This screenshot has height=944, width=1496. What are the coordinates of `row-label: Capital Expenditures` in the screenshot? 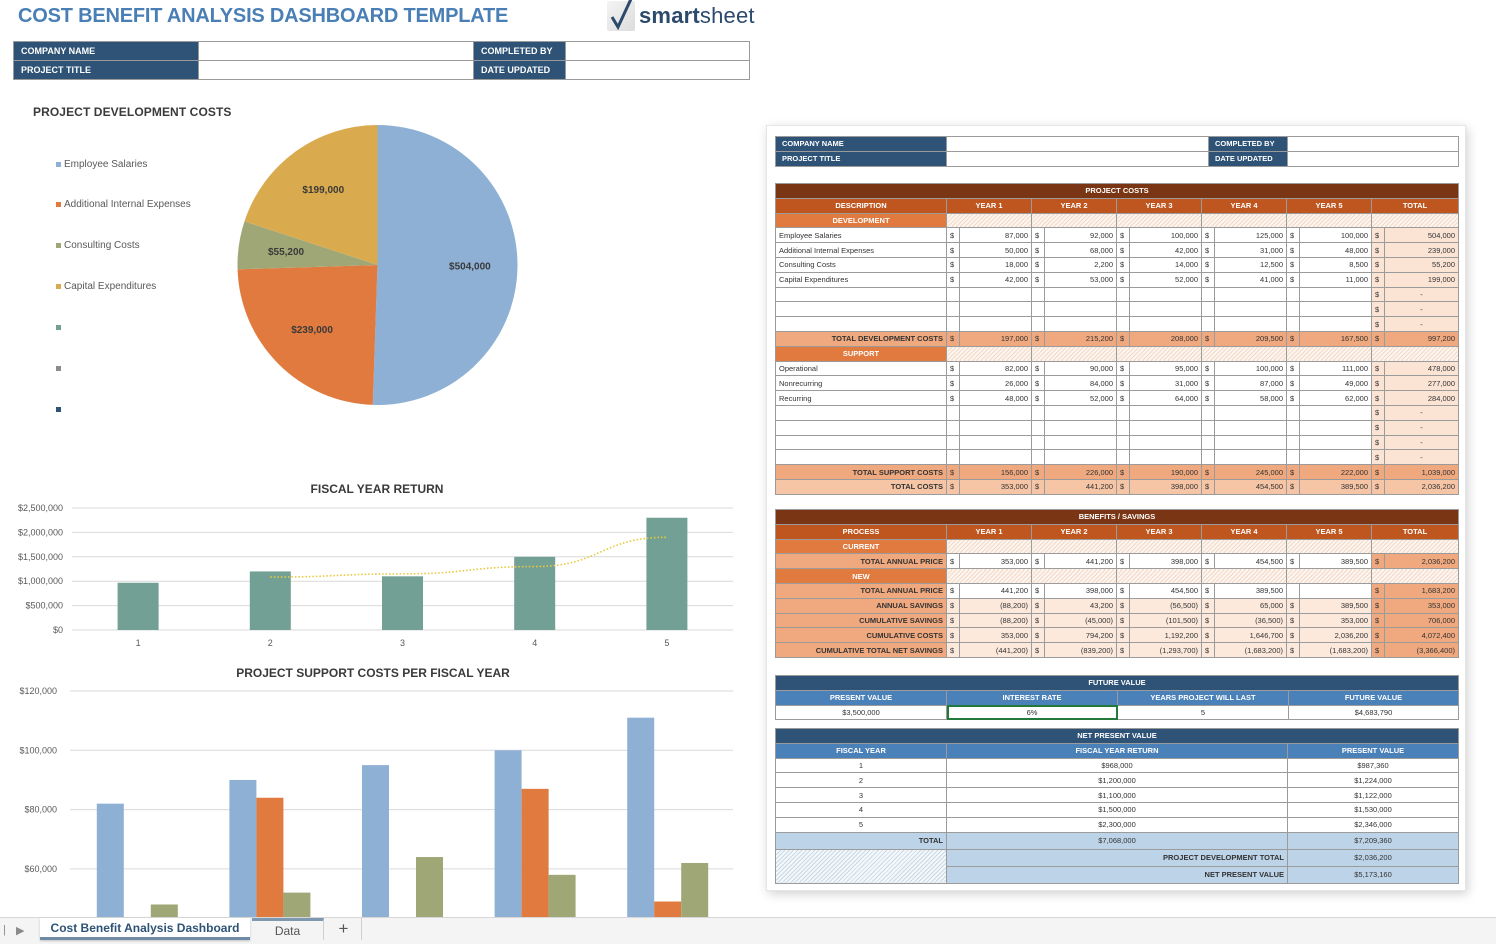 It's located at (861, 279).